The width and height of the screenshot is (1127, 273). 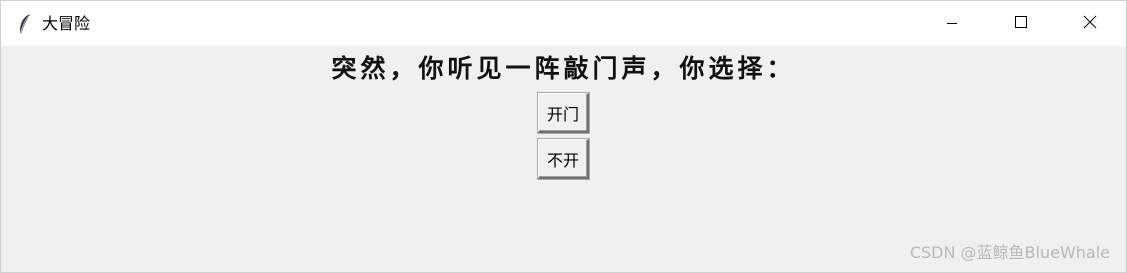 I want to click on window-title: 大冒险, so click(x=66, y=23).